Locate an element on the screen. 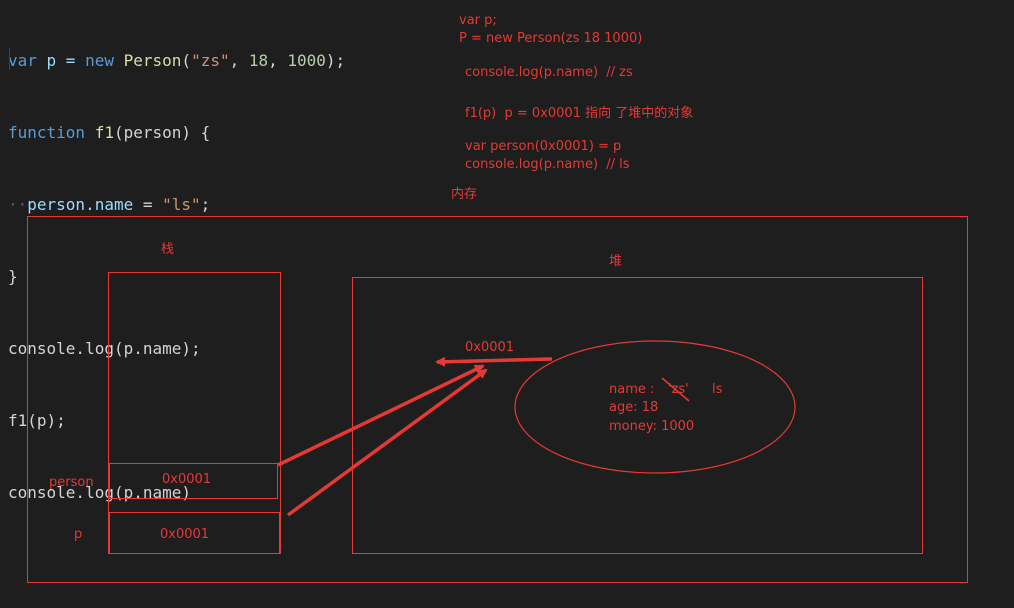  arrow-p-to-object is located at coordinates (387, 442).